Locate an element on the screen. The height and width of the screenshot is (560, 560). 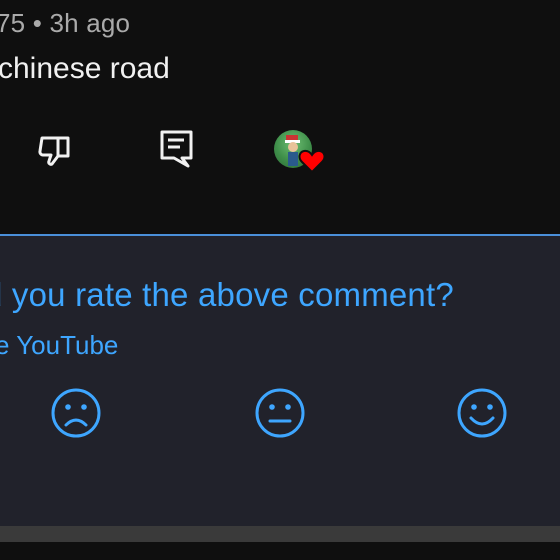
horizontal-scrollbar is located at coordinates (280, 534).